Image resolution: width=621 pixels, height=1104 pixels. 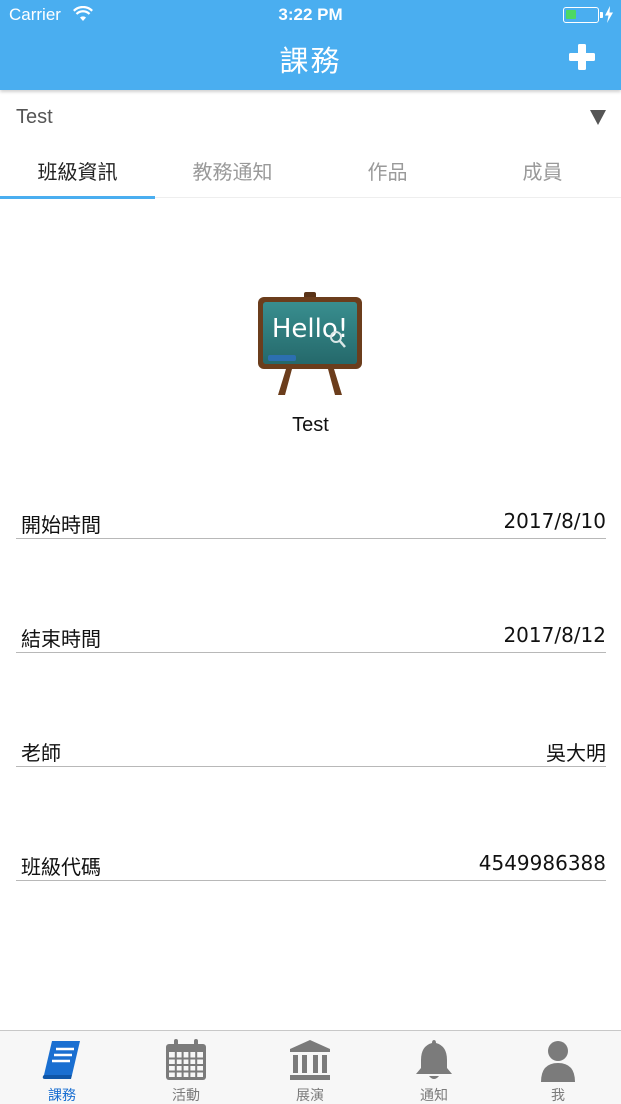 I want to click on info-row-start-date: 開始時間 2017/8/10, so click(x=311, y=524).